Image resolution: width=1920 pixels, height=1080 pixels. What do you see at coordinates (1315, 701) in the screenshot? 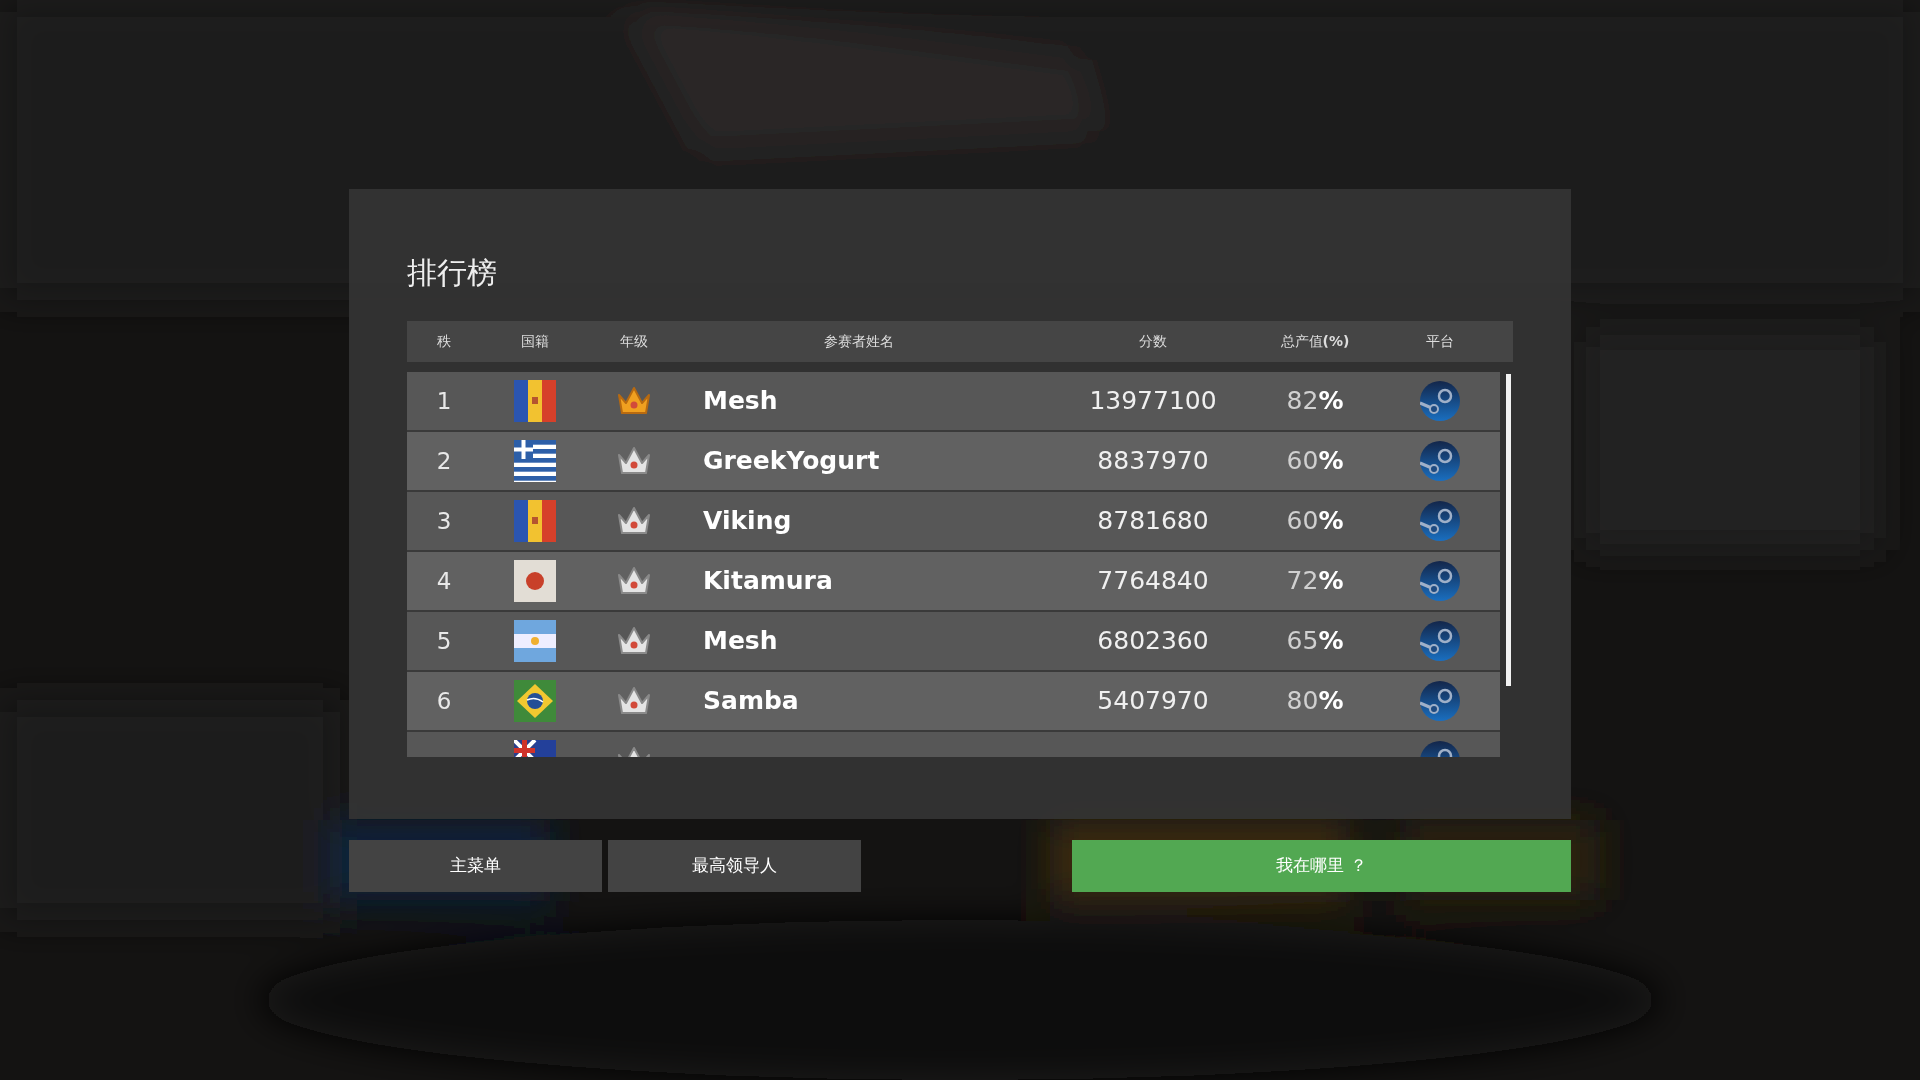
I see `percent-value: 80%` at bounding box center [1315, 701].